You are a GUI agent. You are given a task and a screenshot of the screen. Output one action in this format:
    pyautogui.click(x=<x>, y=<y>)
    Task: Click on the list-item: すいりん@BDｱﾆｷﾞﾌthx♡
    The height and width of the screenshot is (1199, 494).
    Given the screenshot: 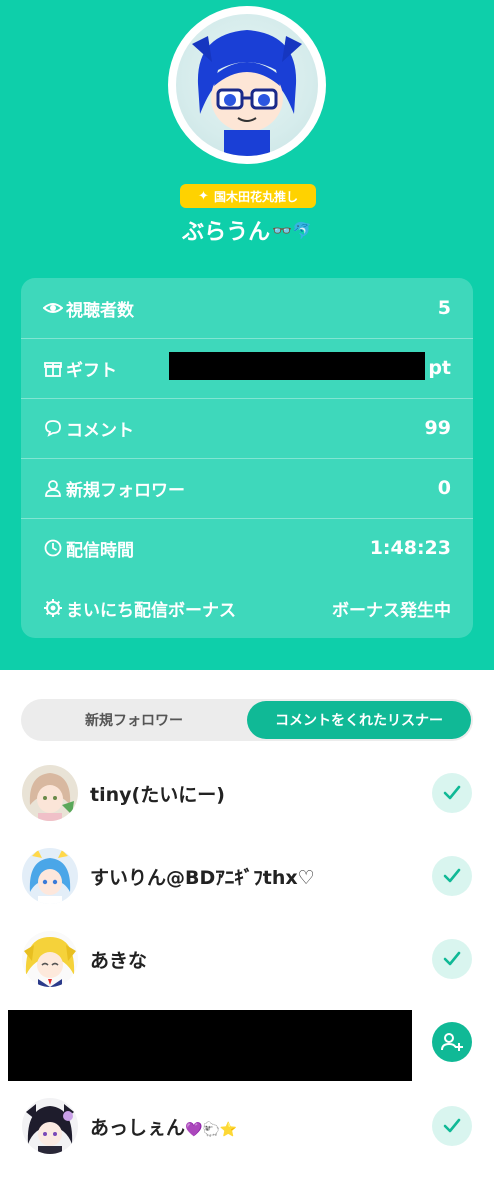 What is the action you would take?
    pyautogui.click(x=247, y=877)
    